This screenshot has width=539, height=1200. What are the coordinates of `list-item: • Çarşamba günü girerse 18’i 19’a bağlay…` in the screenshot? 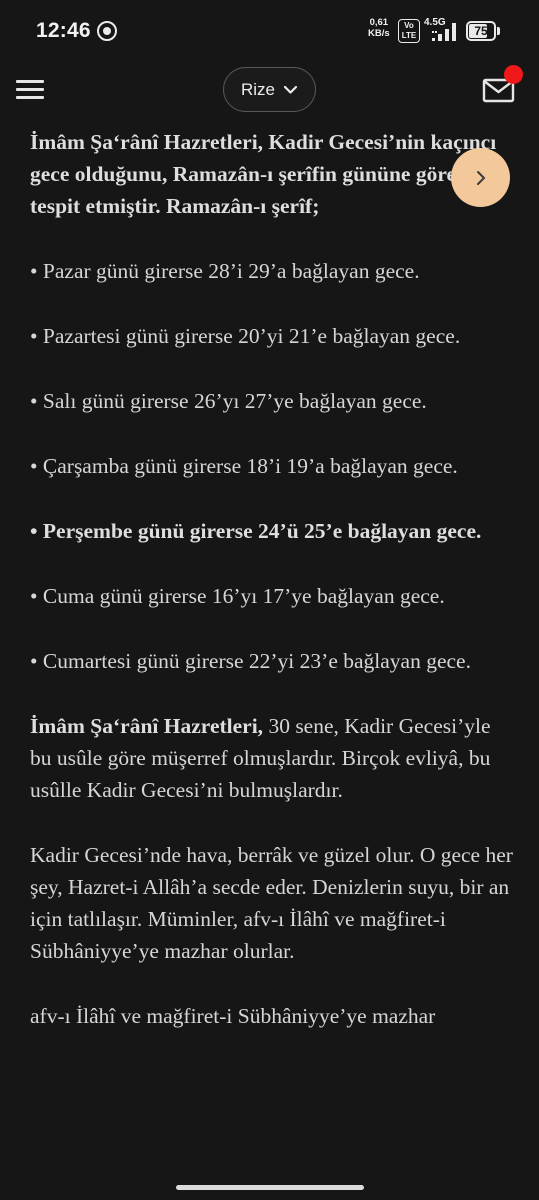 It's located at (244, 466).